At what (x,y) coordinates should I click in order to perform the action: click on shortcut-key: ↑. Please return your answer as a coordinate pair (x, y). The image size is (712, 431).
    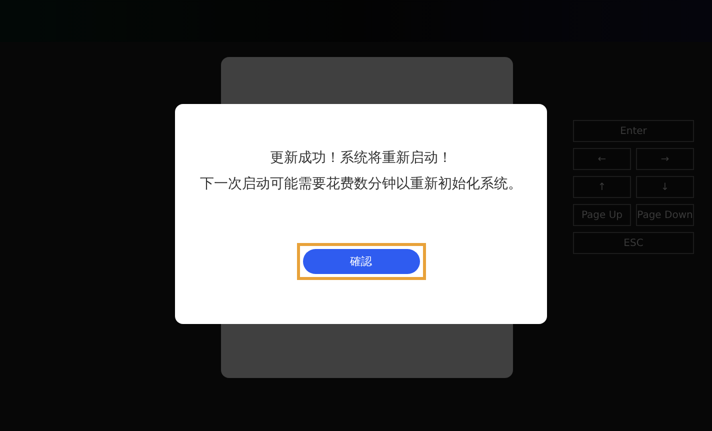
    Looking at the image, I should click on (602, 187).